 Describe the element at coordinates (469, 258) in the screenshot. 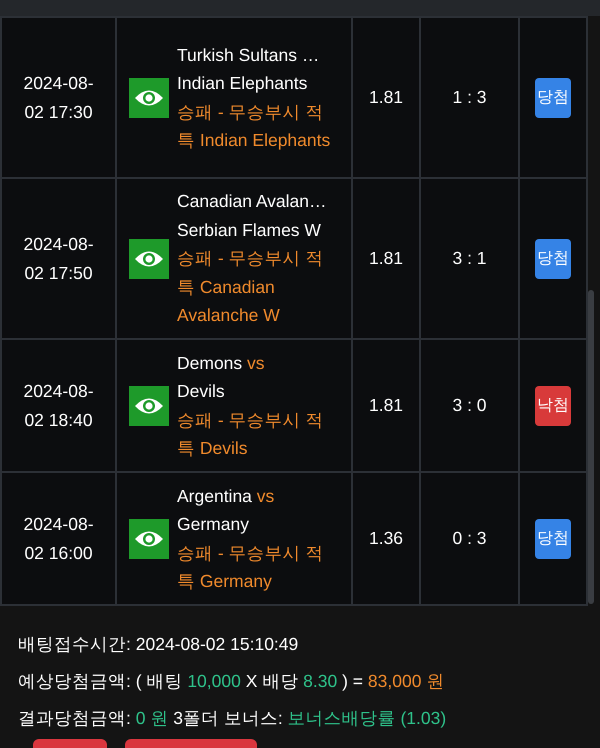

I see `match-score: 3 : 1` at that location.